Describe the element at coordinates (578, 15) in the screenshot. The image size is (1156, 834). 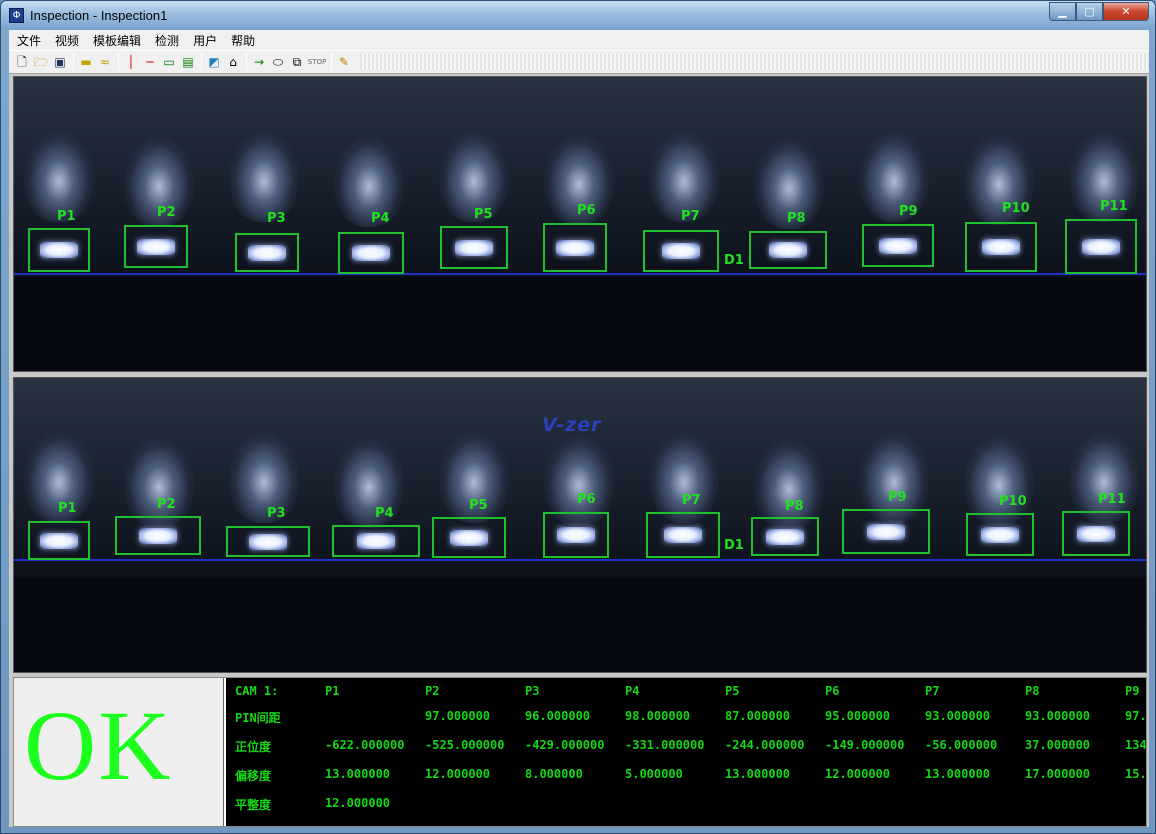
I see `title-bar: Φ Inspection - Inspection1 ▁ ▢ ✕` at that location.